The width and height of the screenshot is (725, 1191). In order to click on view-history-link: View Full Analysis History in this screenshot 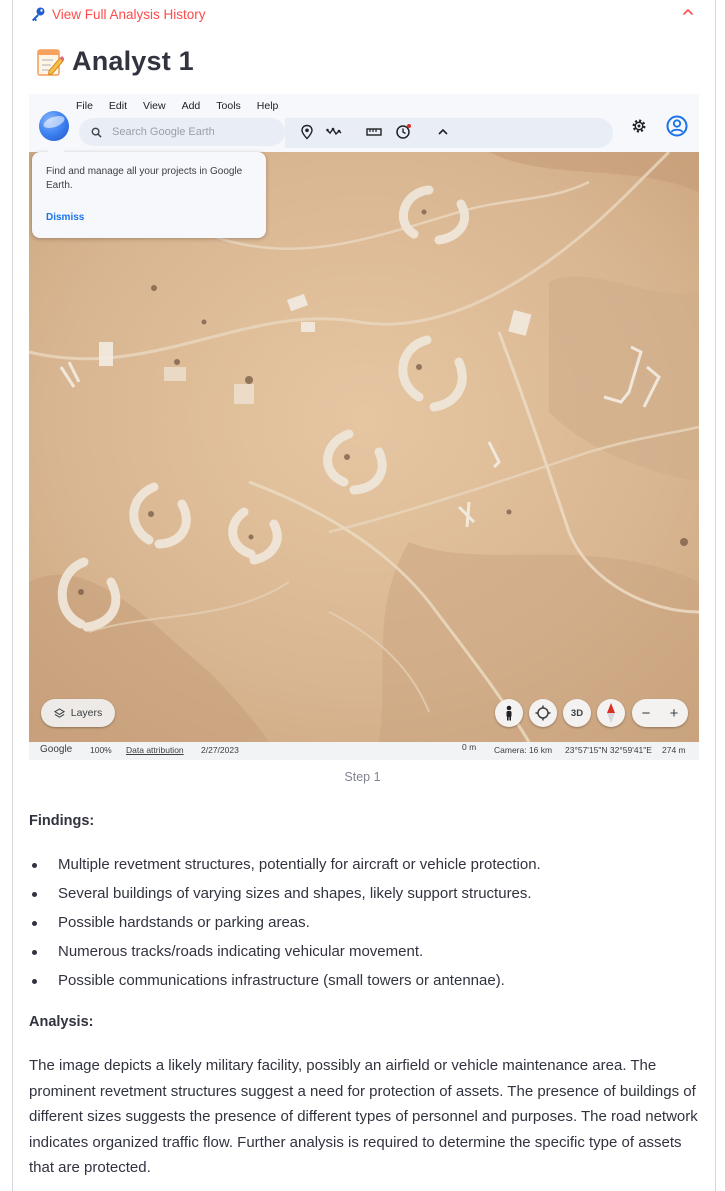, I will do `click(129, 14)`.